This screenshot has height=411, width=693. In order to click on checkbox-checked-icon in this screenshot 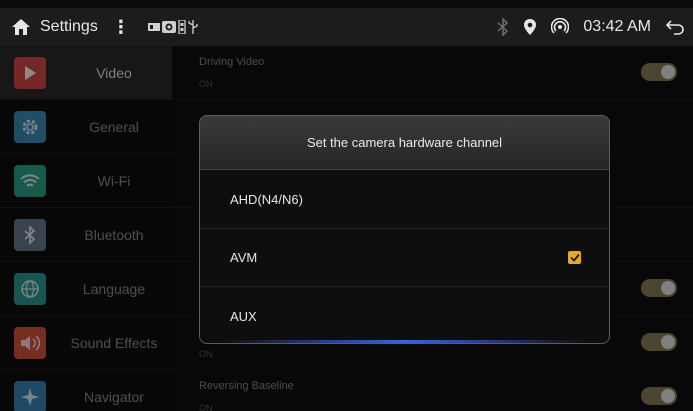, I will do `click(574, 257)`.